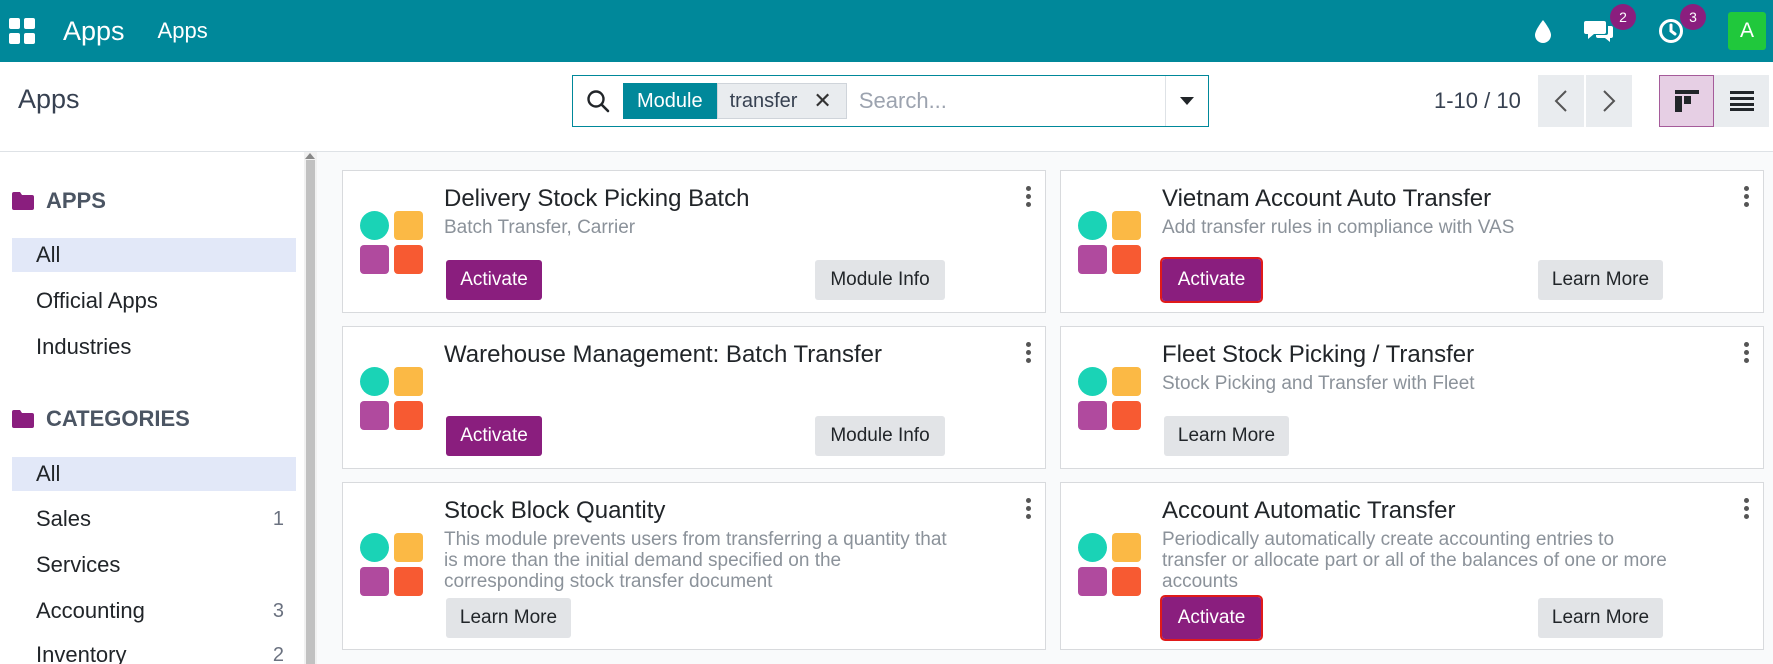 The width and height of the screenshot is (1773, 664). What do you see at coordinates (1609, 101) in the screenshot?
I see `pager-next-button` at bounding box center [1609, 101].